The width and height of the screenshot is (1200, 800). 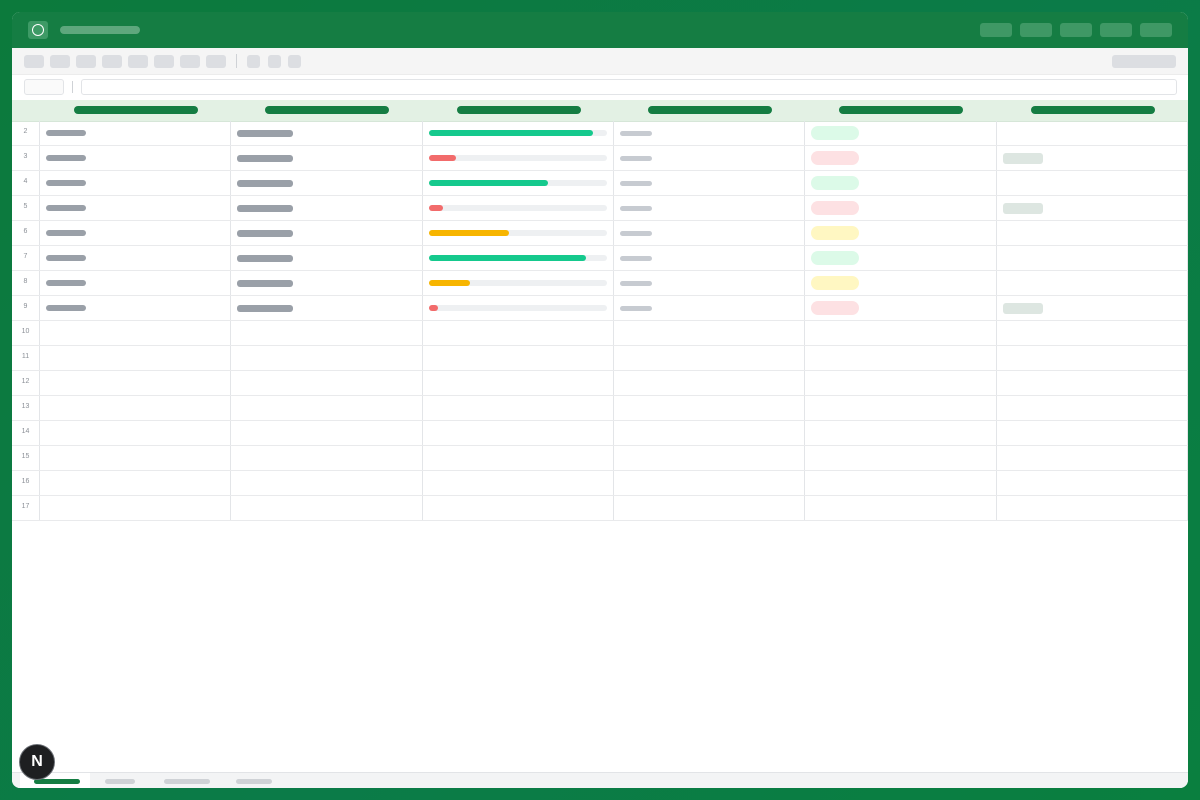 What do you see at coordinates (26, 433) in the screenshot?
I see `row-number: 14` at bounding box center [26, 433].